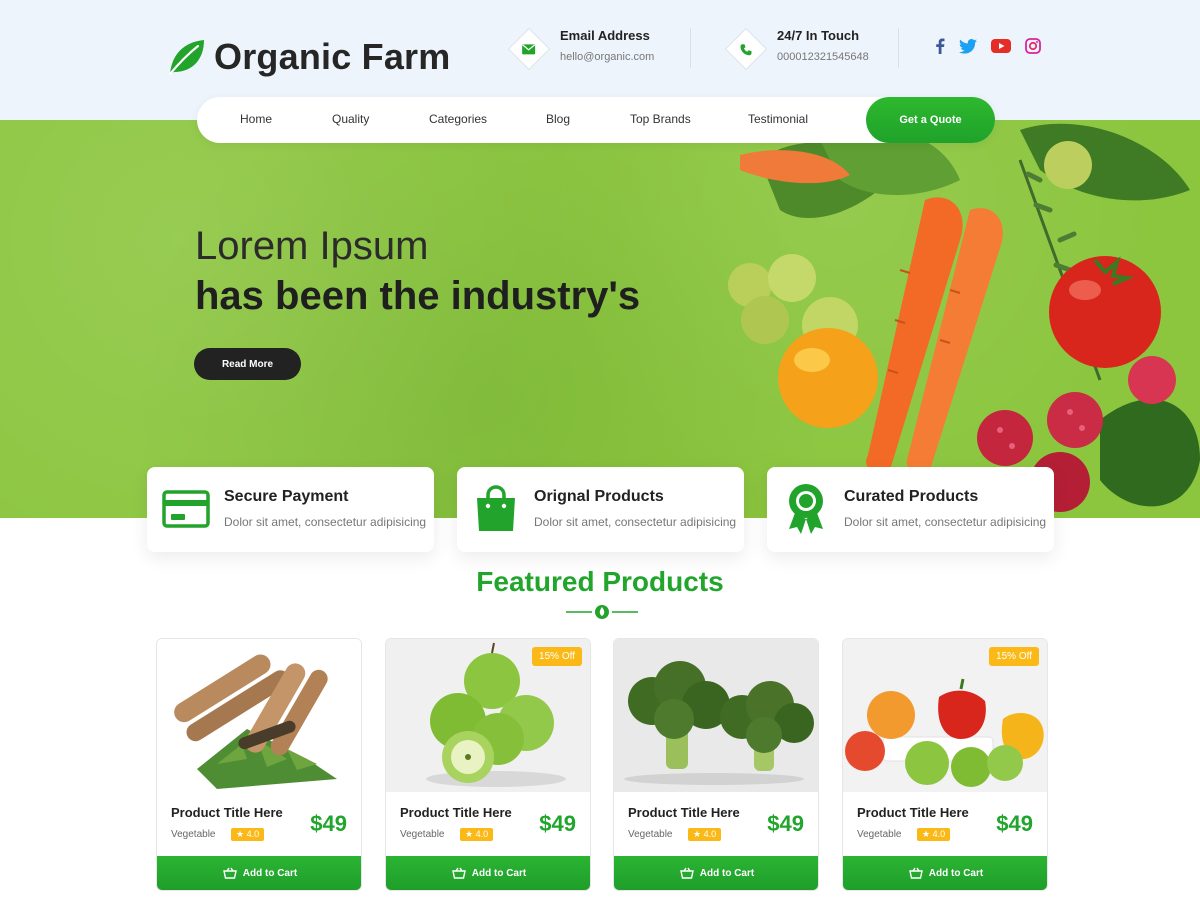 The width and height of the screenshot is (1200, 900). What do you see at coordinates (607, 57) in the screenshot?
I see `contact-email-value: hello@organic.com` at bounding box center [607, 57].